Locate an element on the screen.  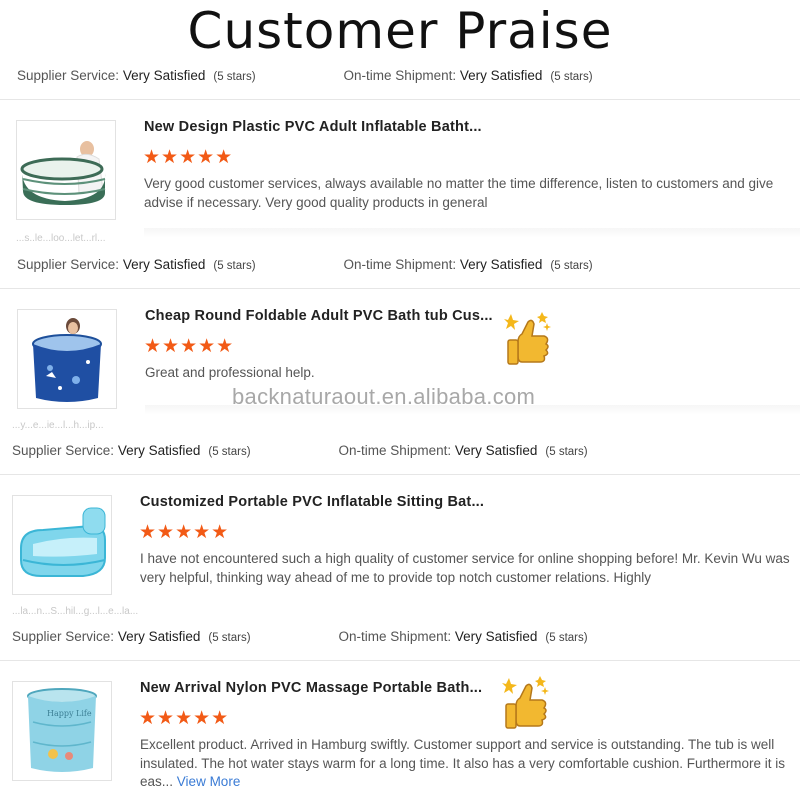
green-inflatable-bathtub-image is located at coordinates (66, 170).